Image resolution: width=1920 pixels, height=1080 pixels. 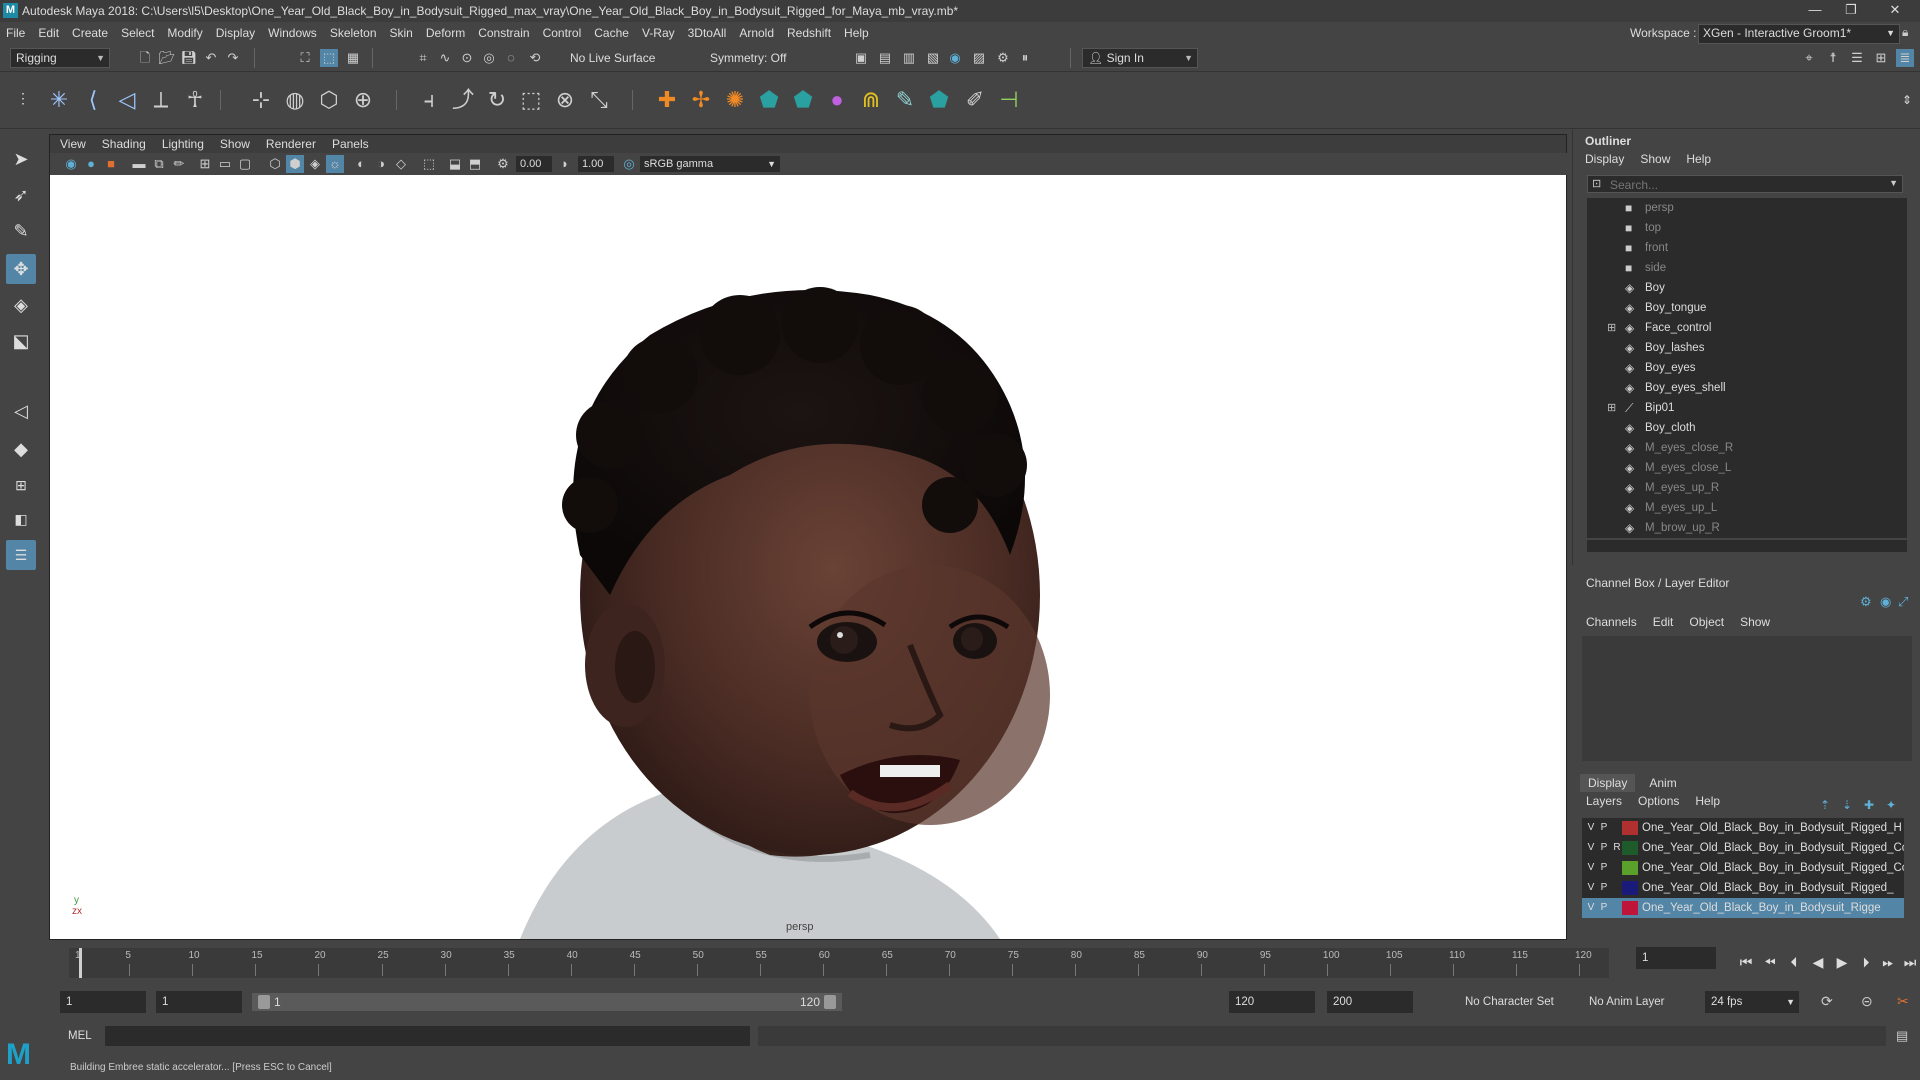 I want to click on outliner-item: ◈ Boy_lashes, so click(x=1747, y=348).